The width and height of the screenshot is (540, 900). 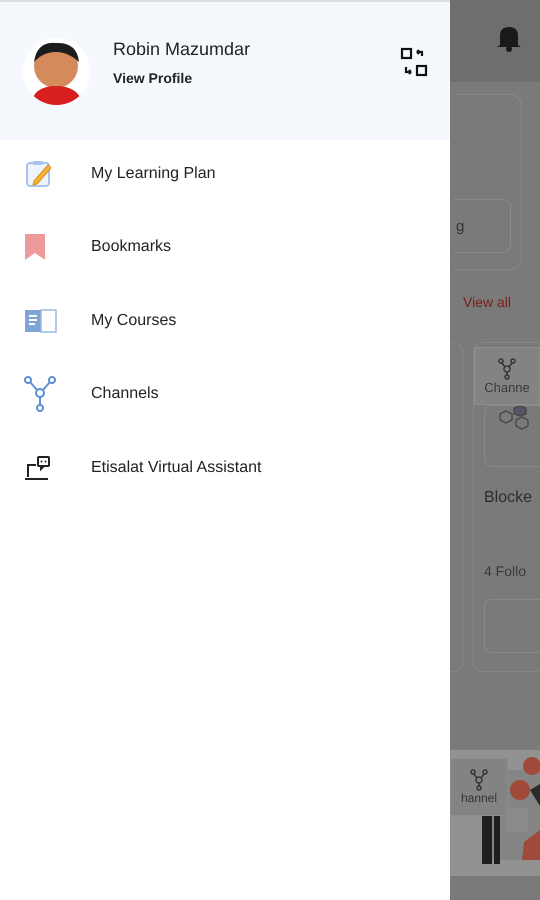 What do you see at coordinates (414, 62) in the screenshot?
I see `switch-icon` at bounding box center [414, 62].